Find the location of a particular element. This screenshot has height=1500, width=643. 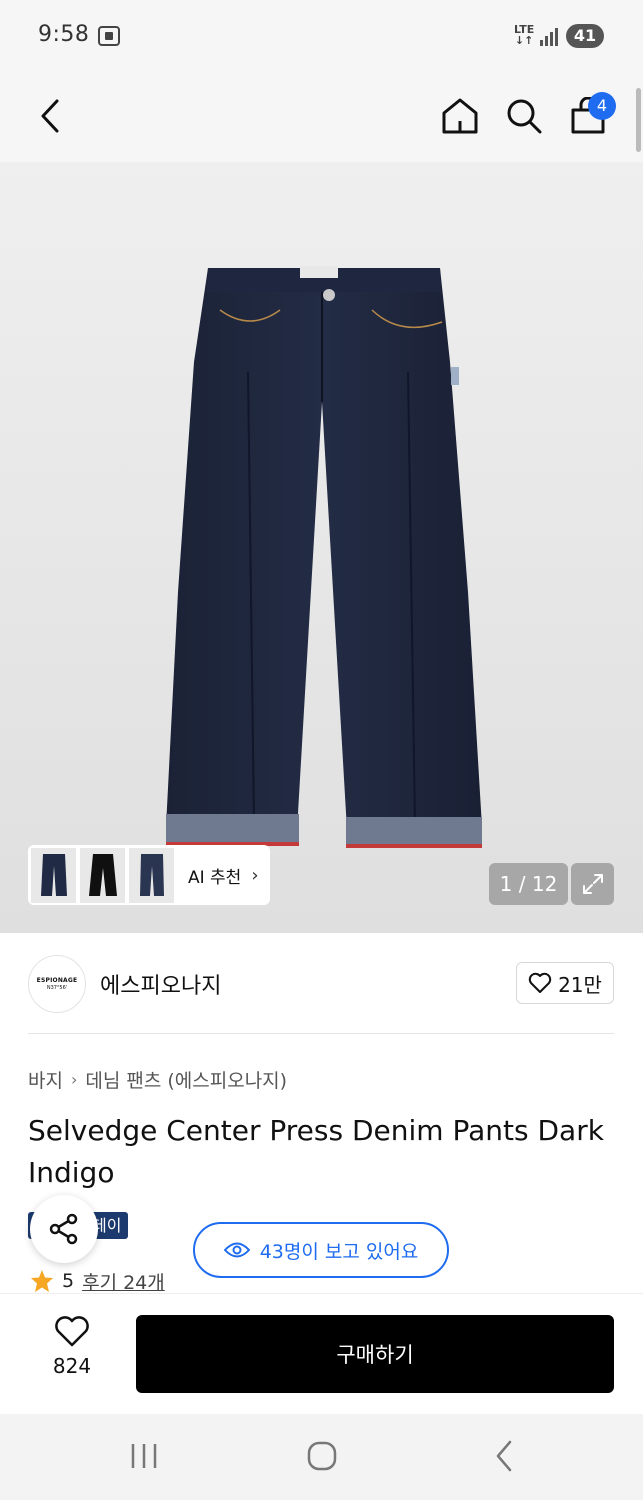

battery-indicator: 41 is located at coordinates (585, 36).